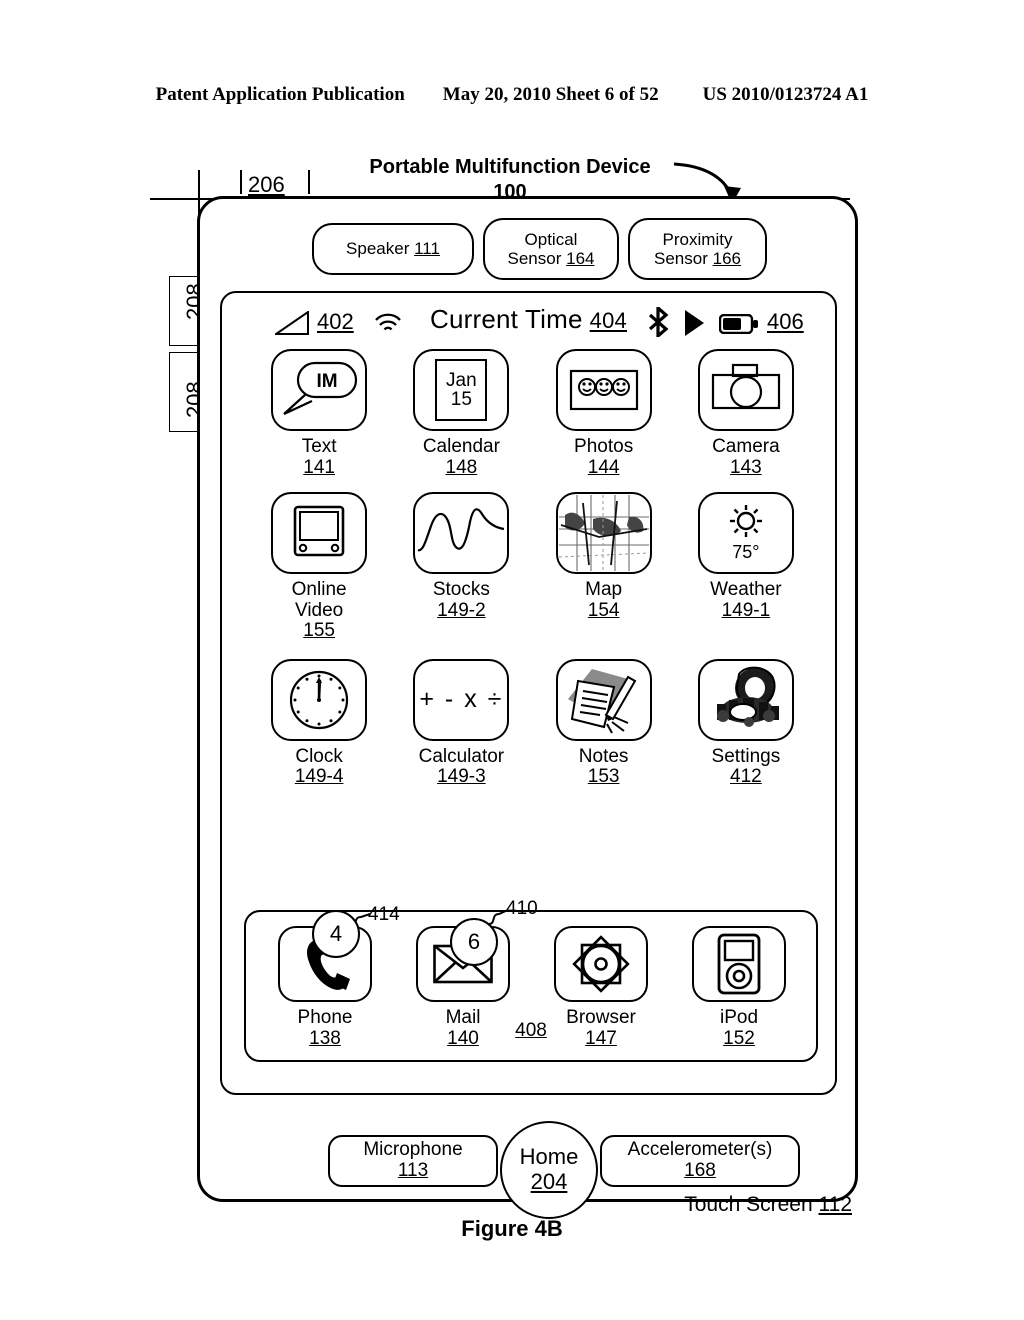 Image resolution: width=1024 pixels, height=1320 pixels. I want to click on photos-tile, so click(603, 390).